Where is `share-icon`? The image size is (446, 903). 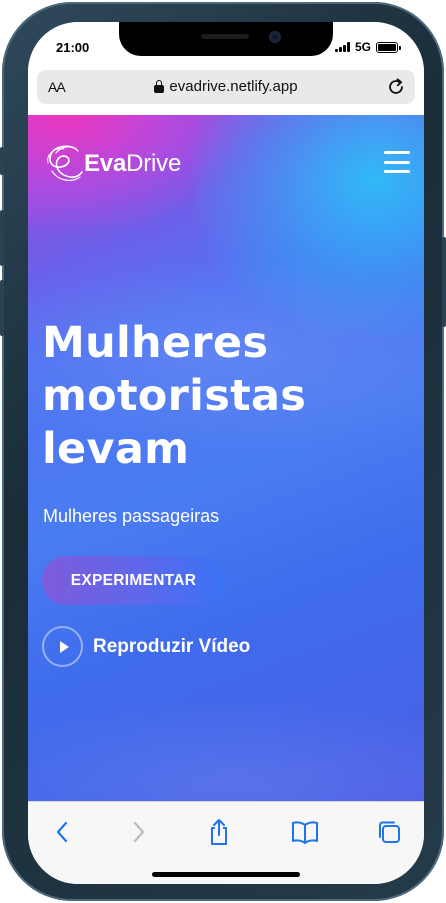 share-icon is located at coordinates (219, 832).